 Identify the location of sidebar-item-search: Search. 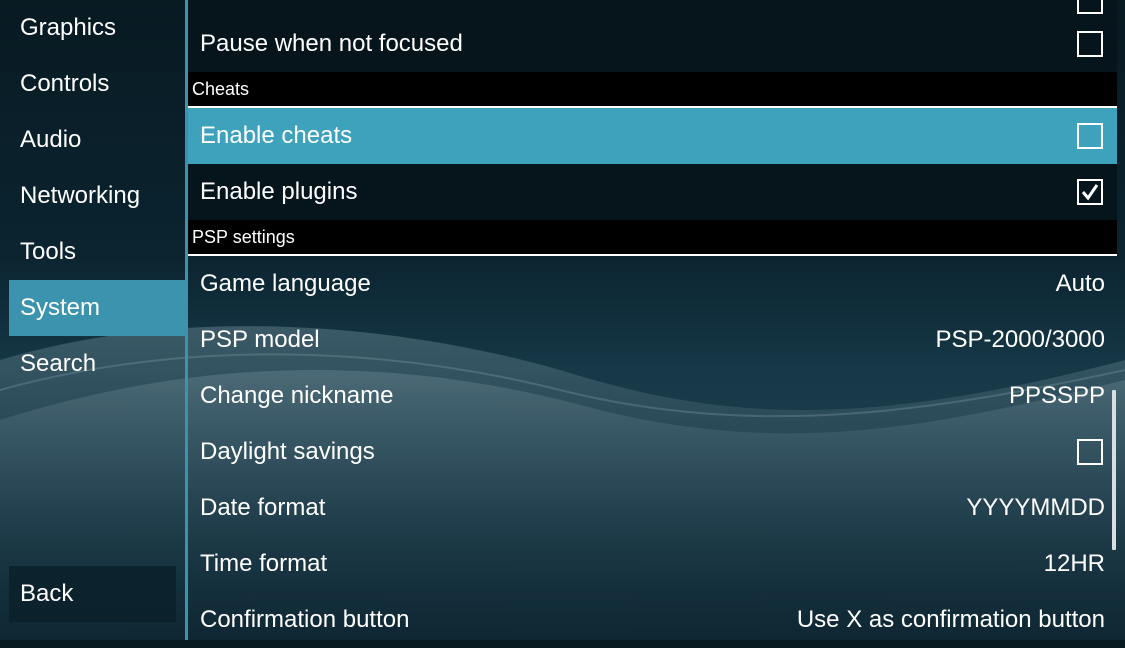
(97, 364).